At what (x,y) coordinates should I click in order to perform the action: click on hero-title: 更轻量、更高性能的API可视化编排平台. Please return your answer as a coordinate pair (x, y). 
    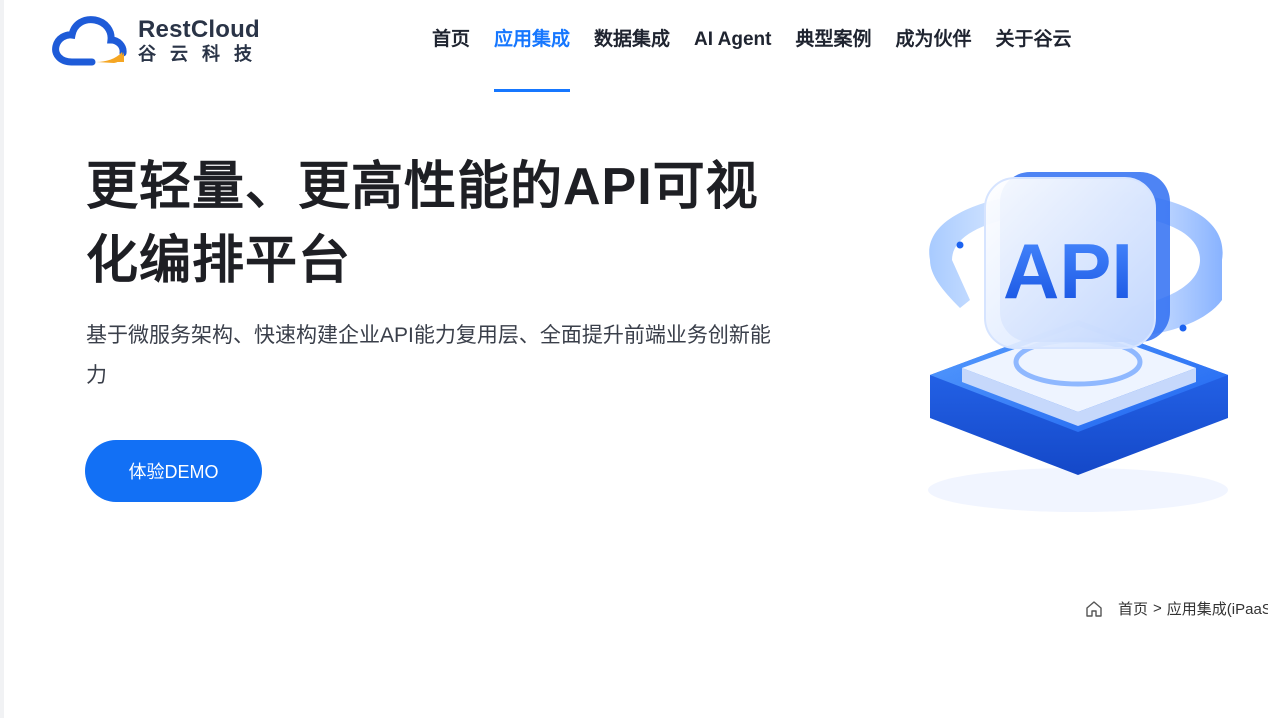
    Looking at the image, I should click on (422, 224).